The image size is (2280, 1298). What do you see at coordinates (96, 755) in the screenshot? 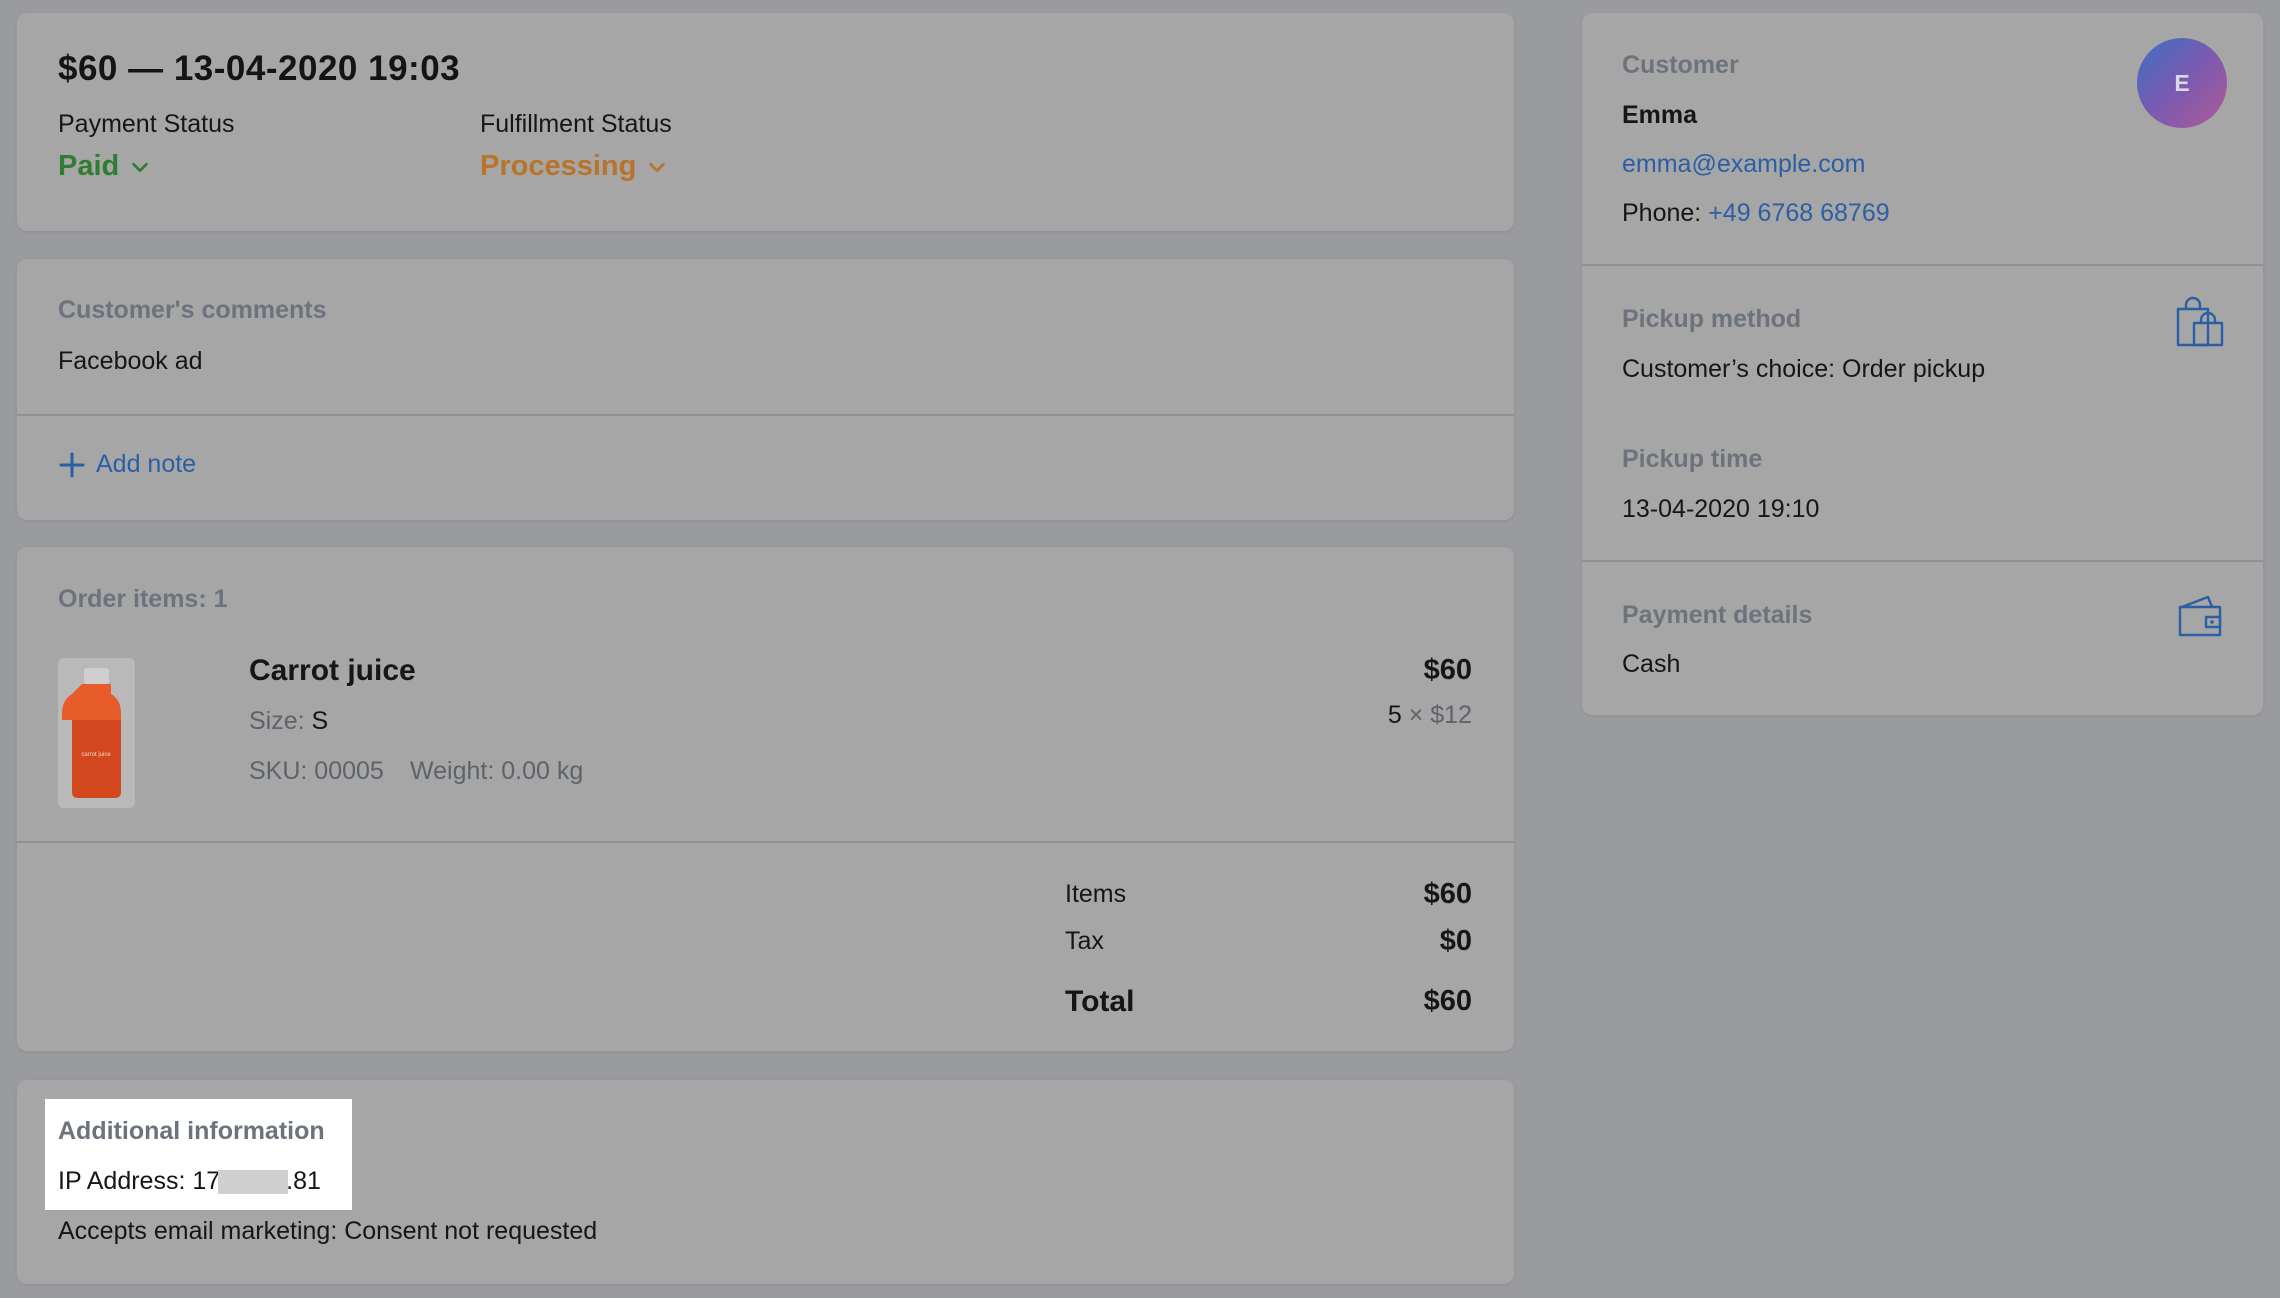
I see `bottle-label: carrot juice` at bounding box center [96, 755].